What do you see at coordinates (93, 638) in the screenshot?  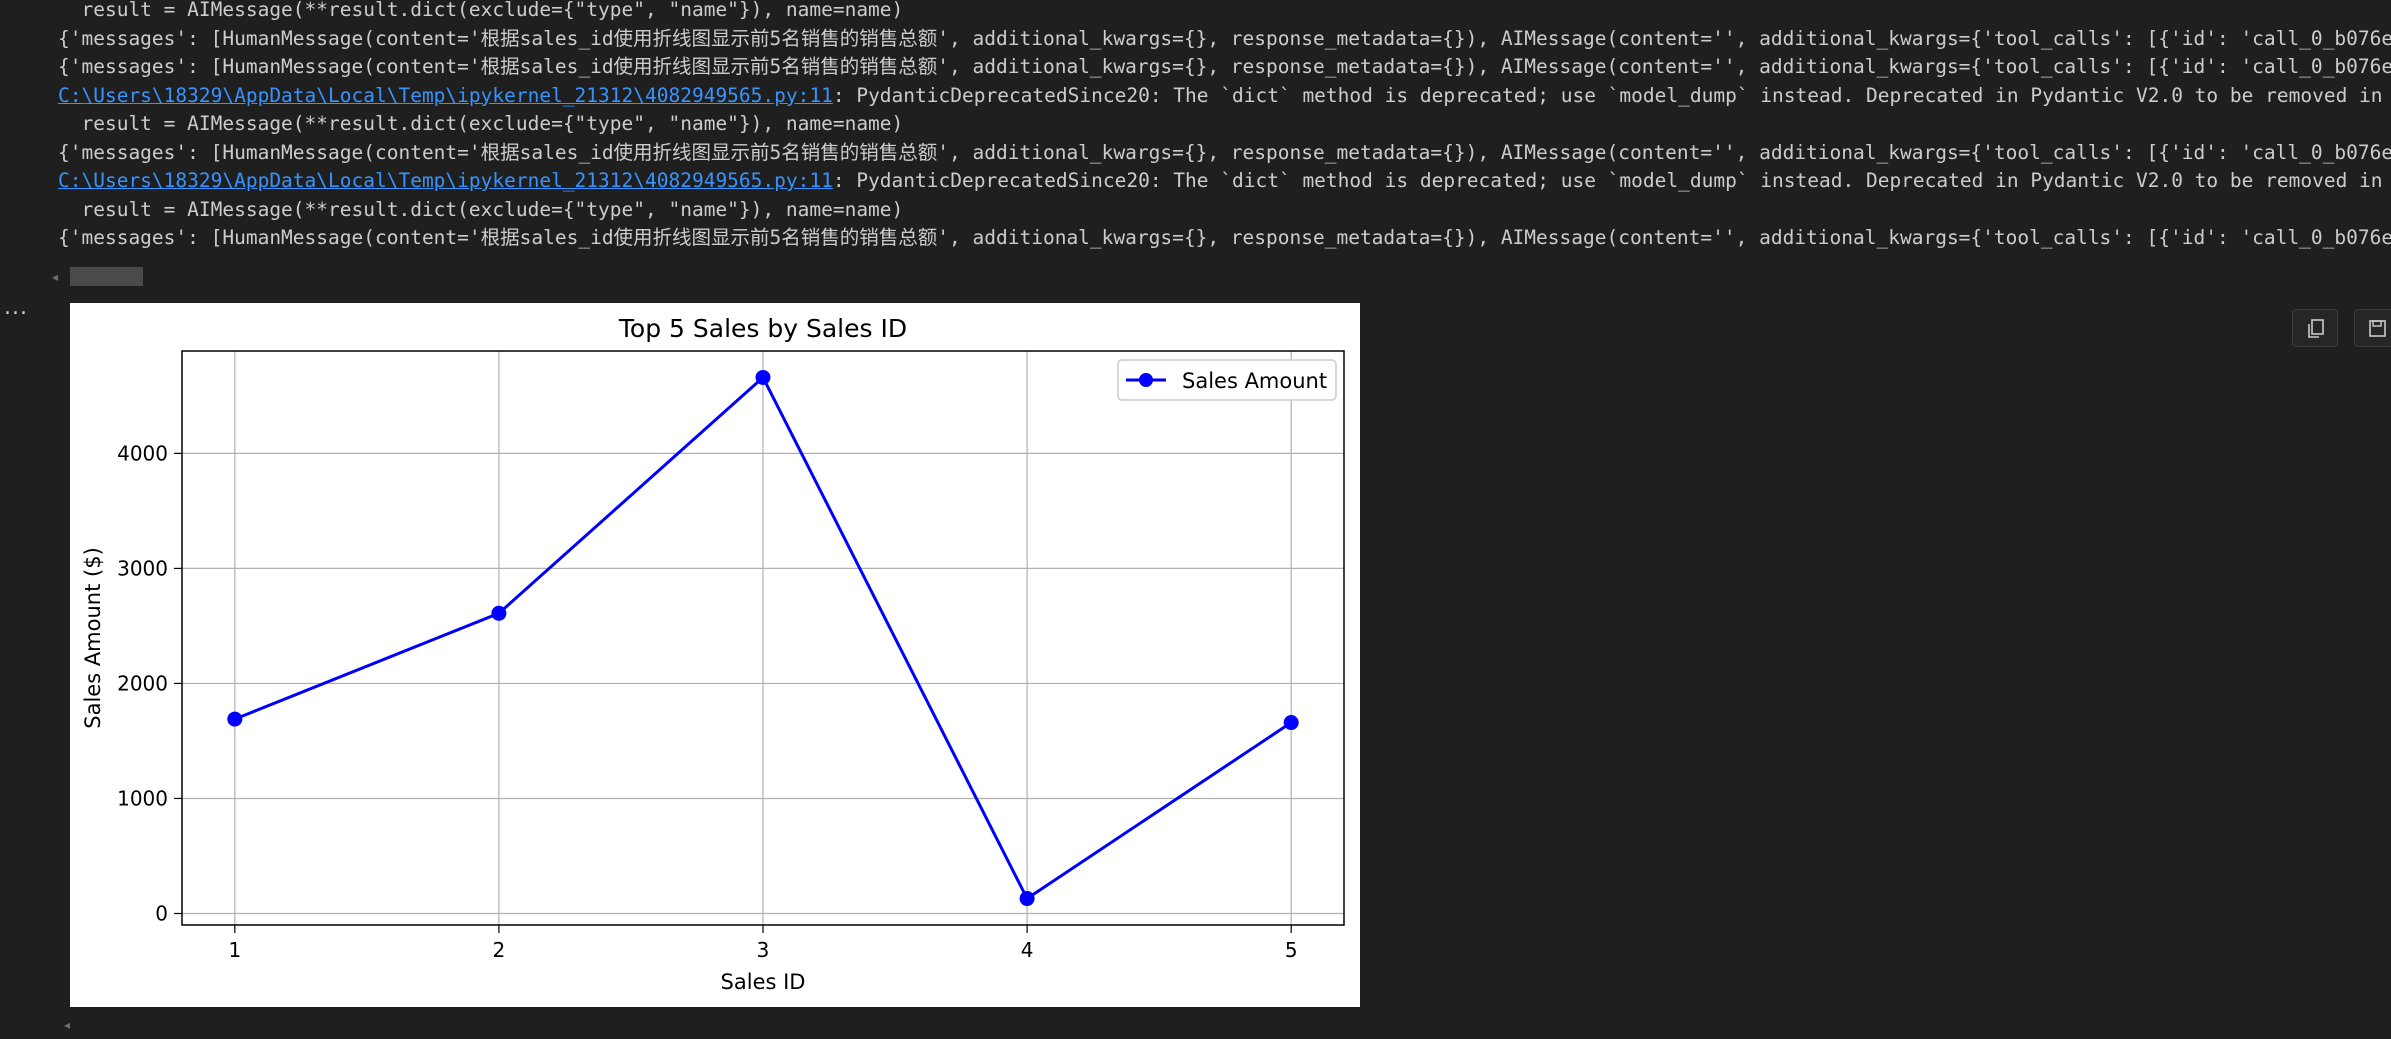 I see `y-axis-label: Sales Amount ($)` at bounding box center [93, 638].